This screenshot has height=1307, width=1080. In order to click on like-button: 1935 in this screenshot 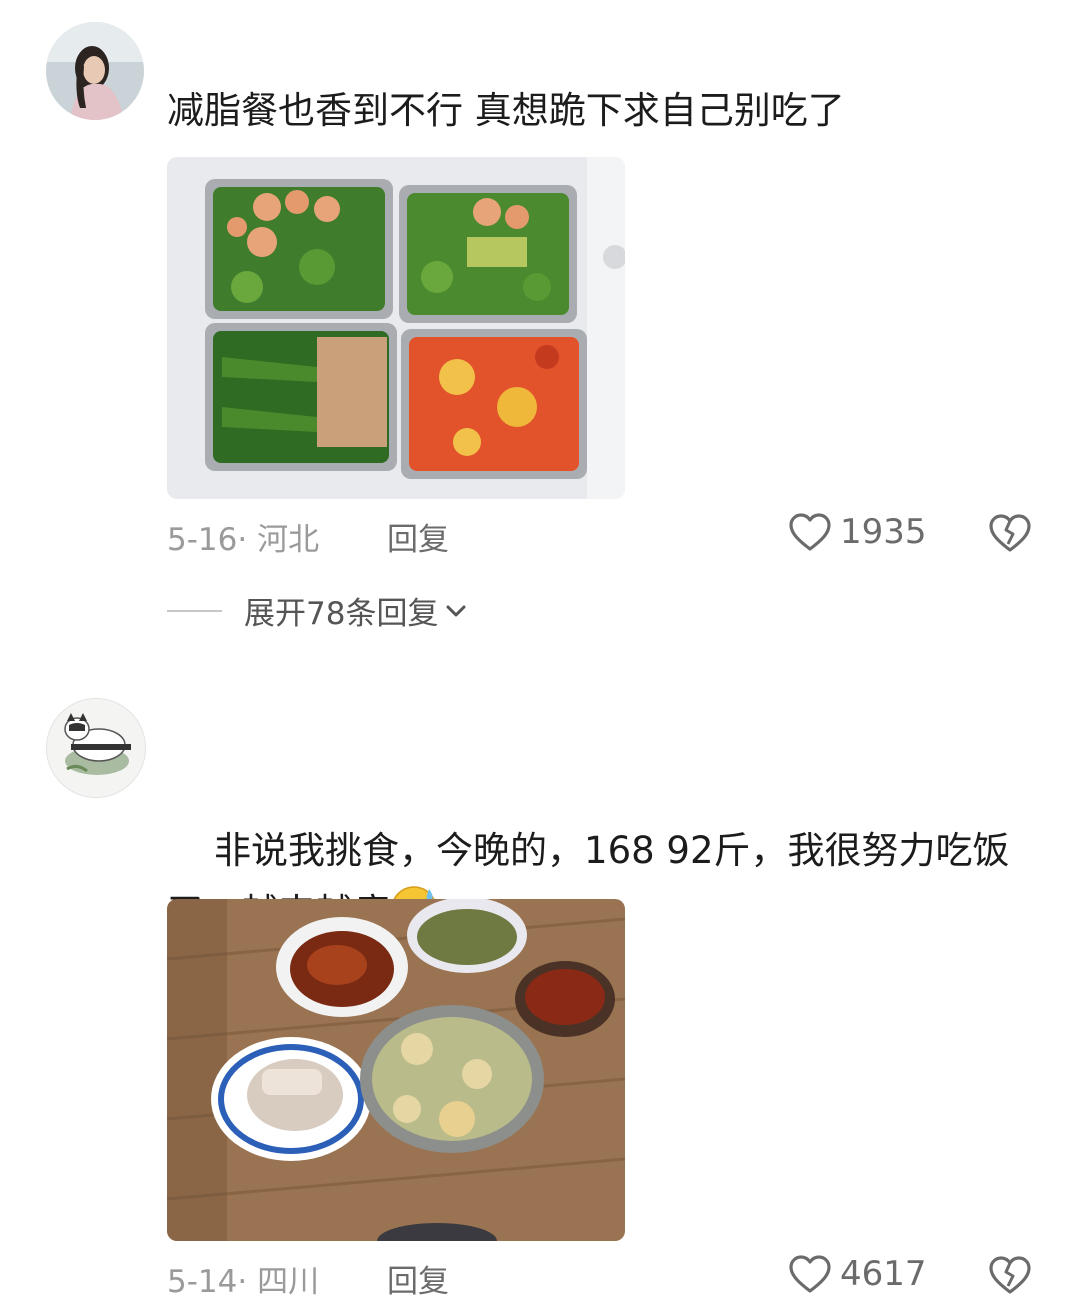, I will do `click(857, 532)`.